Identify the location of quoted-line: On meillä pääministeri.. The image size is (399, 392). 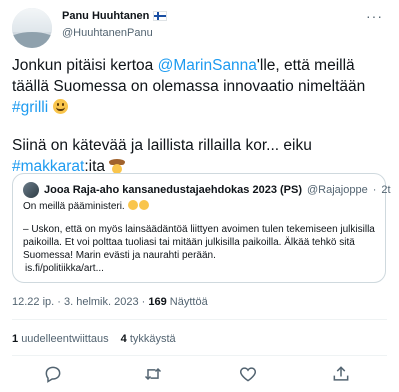
(74, 206).